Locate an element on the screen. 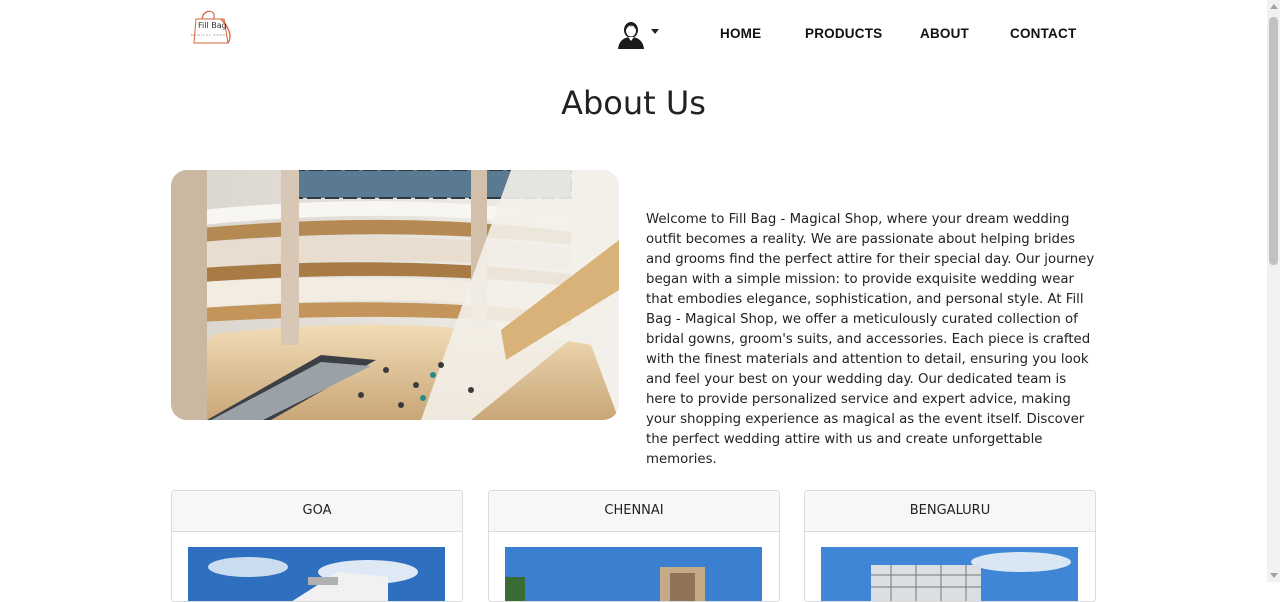  location-card-chennai: CHENNAI is located at coordinates (634, 546).